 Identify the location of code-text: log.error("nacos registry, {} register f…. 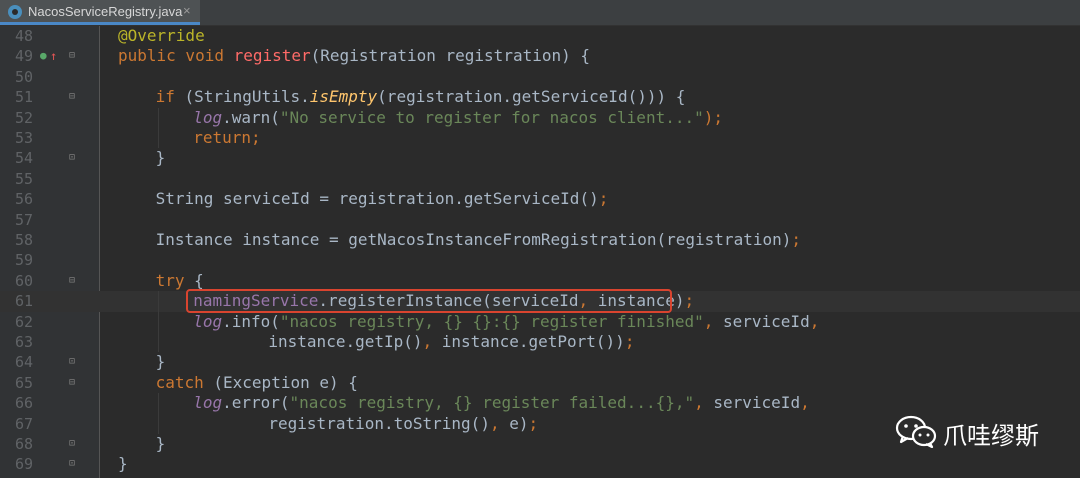
(501, 403).